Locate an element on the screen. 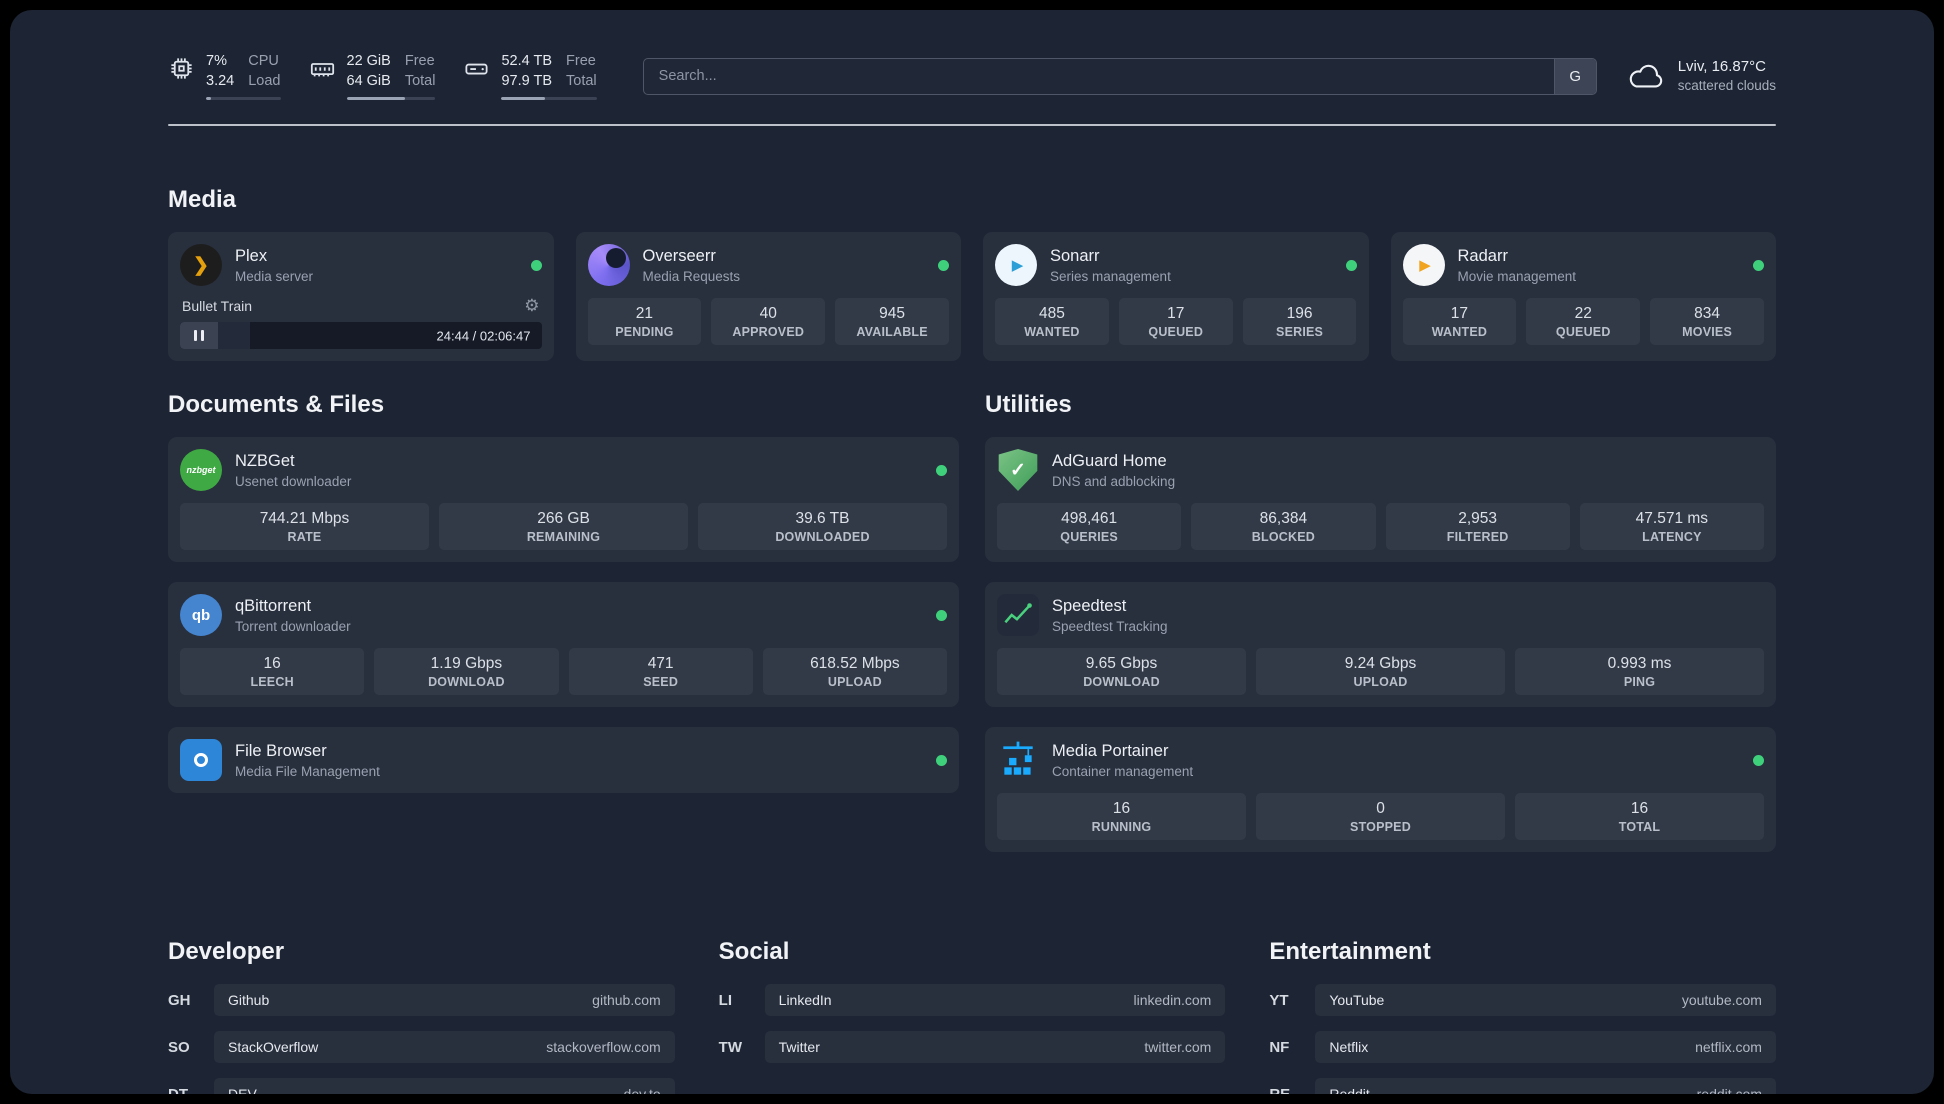 This screenshot has width=1944, height=1104. radarr-link: ▶ Radarr Movie management is located at coordinates (1583, 265).